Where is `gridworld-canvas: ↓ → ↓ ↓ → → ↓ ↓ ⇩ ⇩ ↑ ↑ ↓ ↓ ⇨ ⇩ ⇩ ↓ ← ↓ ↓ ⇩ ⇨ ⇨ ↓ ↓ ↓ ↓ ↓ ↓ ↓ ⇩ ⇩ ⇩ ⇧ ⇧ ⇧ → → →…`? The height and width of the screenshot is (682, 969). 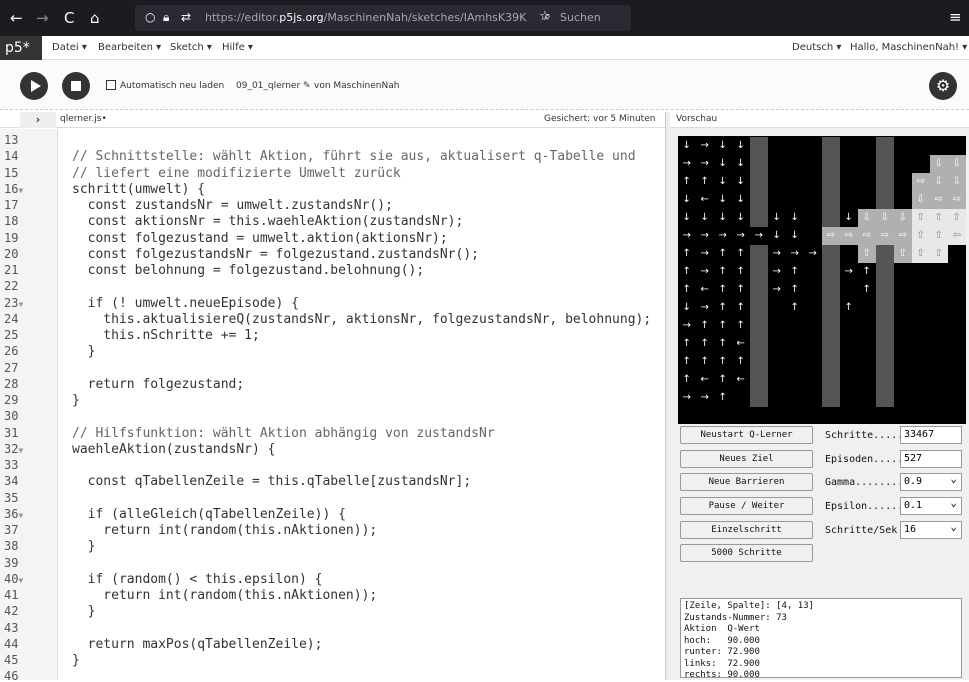 gridworld-canvas: ↓ → ↓ ↓ → → ↓ ↓ ⇩ ⇩ ↑ ↑ ↓ ↓ ⇨ ⇩ ⇩ ↓ ← ↓ ↓ ⇩ ⇨ ⇨ ↓ ↓ ↓ ↓ ↓ ↓ ↓ ⇩ ⇩ ⇩ ⇧ ⇧ ⇧ → → →… is located at coordinates (822, 280).